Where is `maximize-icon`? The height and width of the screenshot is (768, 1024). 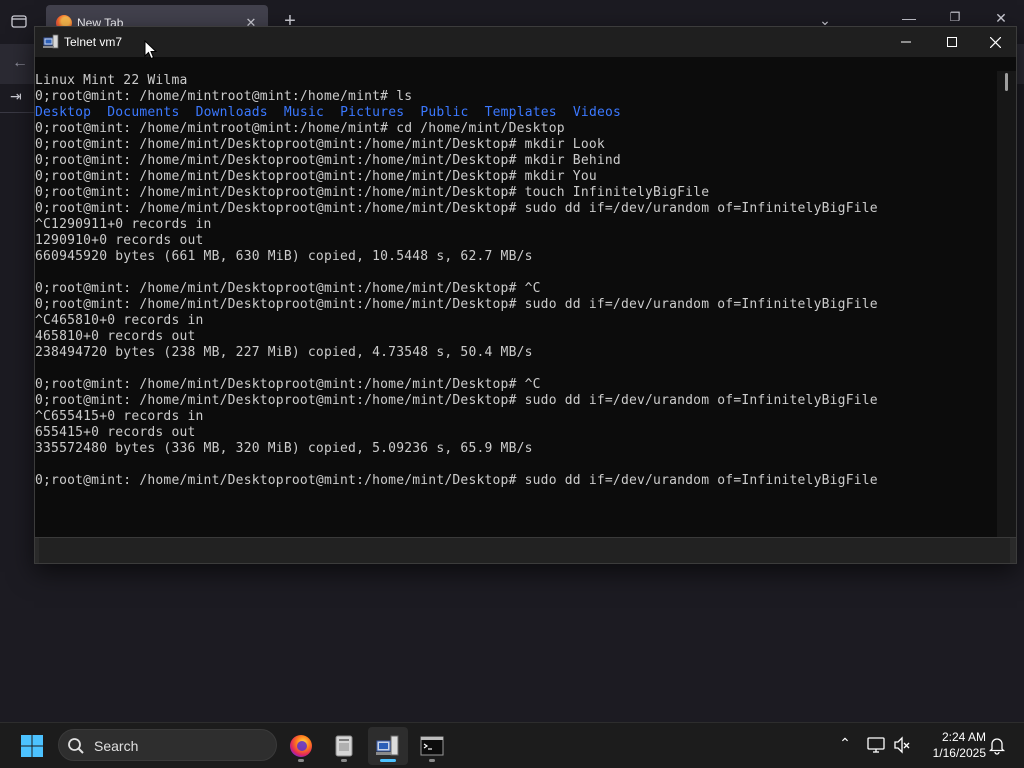 maximize-icon is located at coordinates (952, 42).